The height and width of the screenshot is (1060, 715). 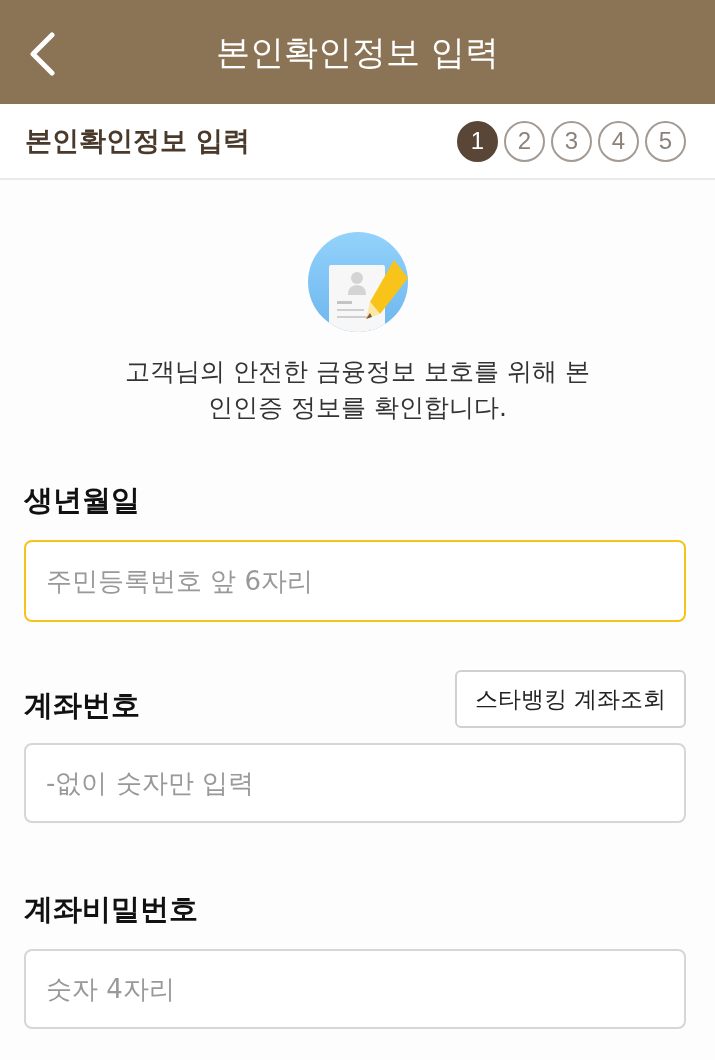 What do you see at coordinates (571, 141) in the screenshot?
I see `step-indicator: 3` at bounding box center [571, 141].